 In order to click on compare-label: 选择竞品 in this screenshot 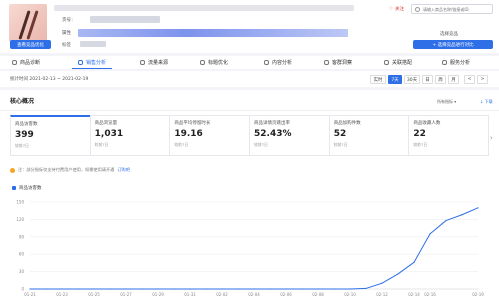, I will do `click(449, 34)`.